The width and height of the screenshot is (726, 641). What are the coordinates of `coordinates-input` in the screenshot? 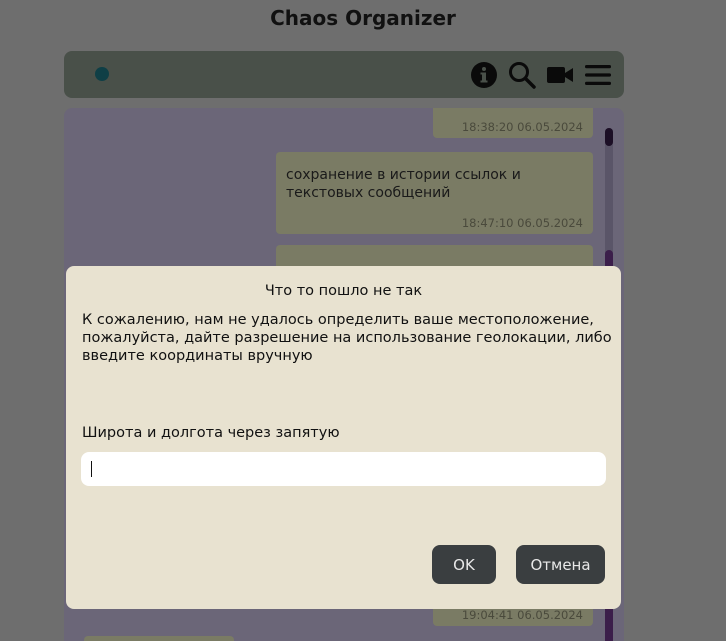 It's located at (343, 469).